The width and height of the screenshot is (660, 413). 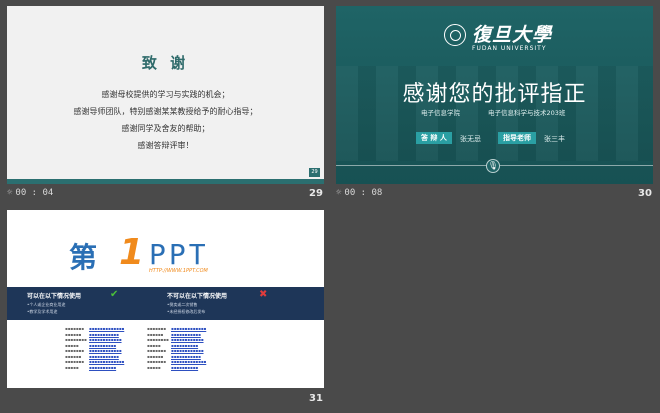 I want to click on ack-line: 感谢答辩评审！, so click(x=165, y=145).